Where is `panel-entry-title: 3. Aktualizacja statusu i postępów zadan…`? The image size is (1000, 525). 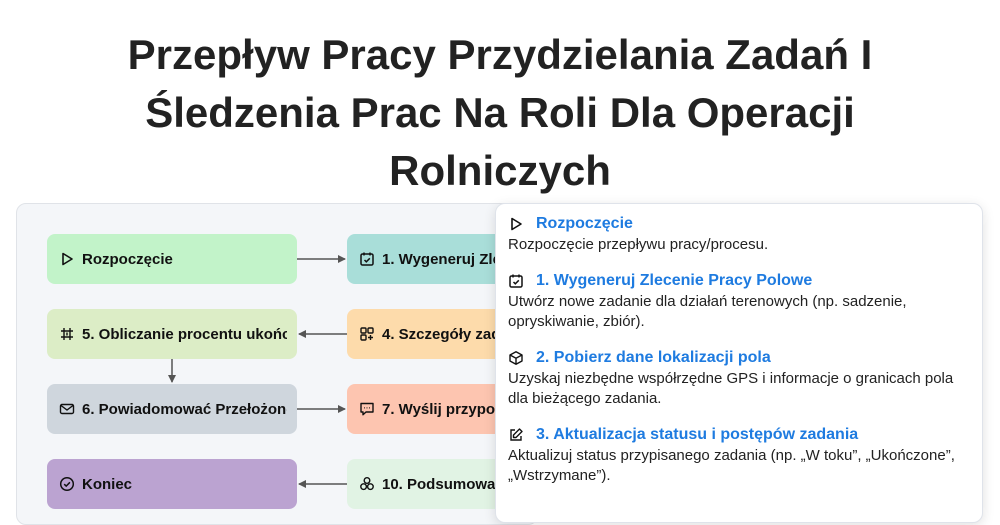
panel-entry-title: 3. Aktualizacja statusu i postępów zadan… is located at coordinates (697, 435).